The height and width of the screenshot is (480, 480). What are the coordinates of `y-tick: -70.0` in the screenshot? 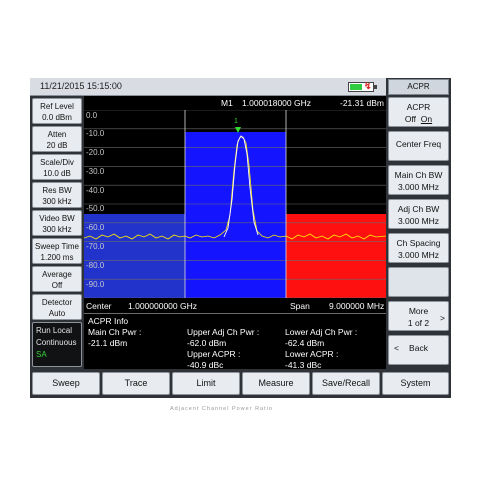 It's located at (95, 246).